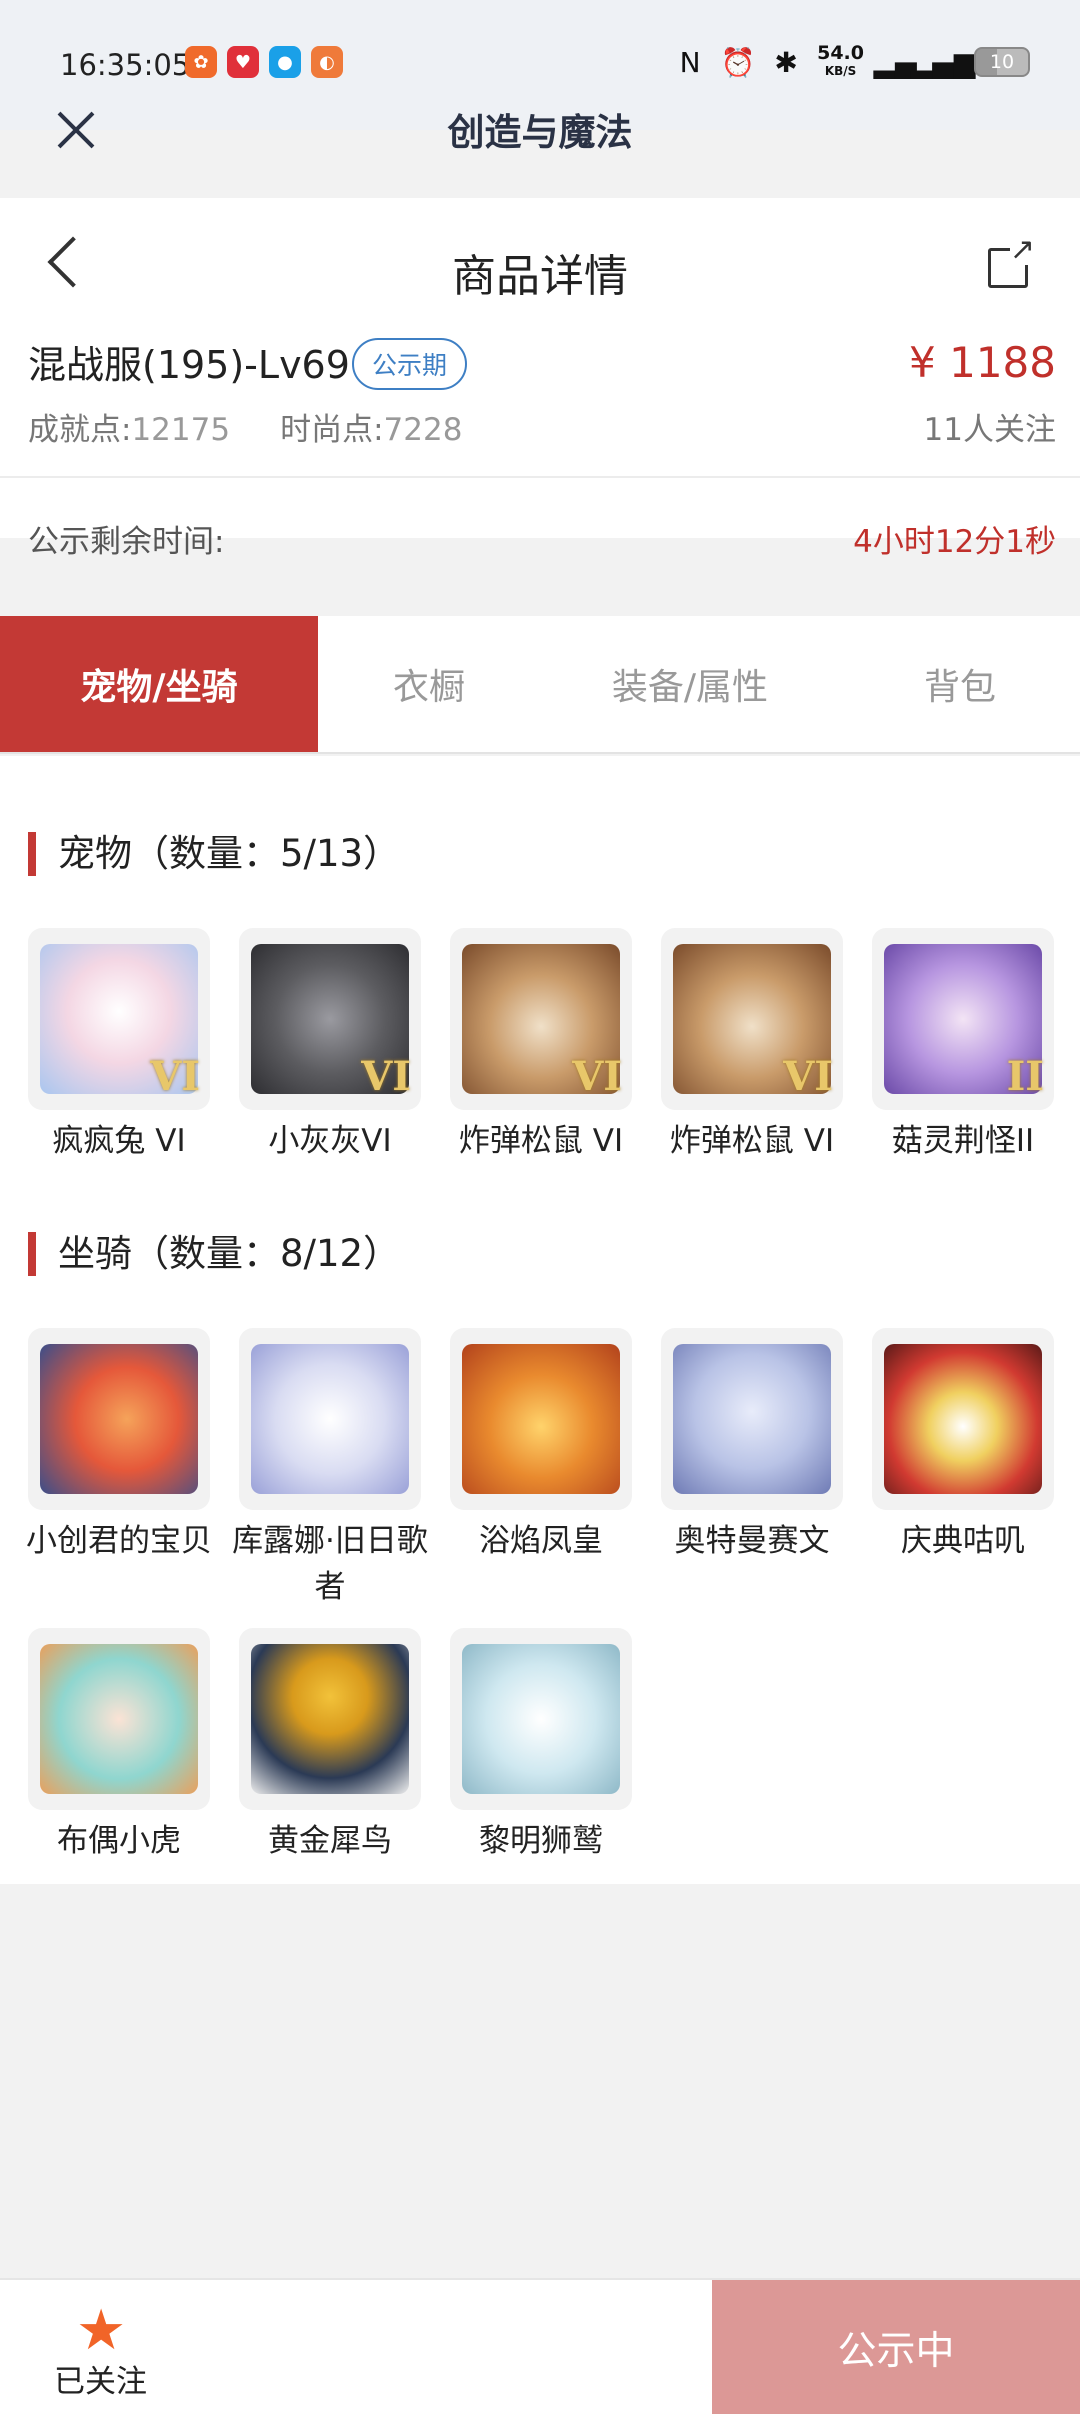 This screenshot has height=2414, width=1080. Describe the element at coordinates (214, 854) in the screenshot. I see `pets-section-title: 宠物（数量：5/13）` at that location.